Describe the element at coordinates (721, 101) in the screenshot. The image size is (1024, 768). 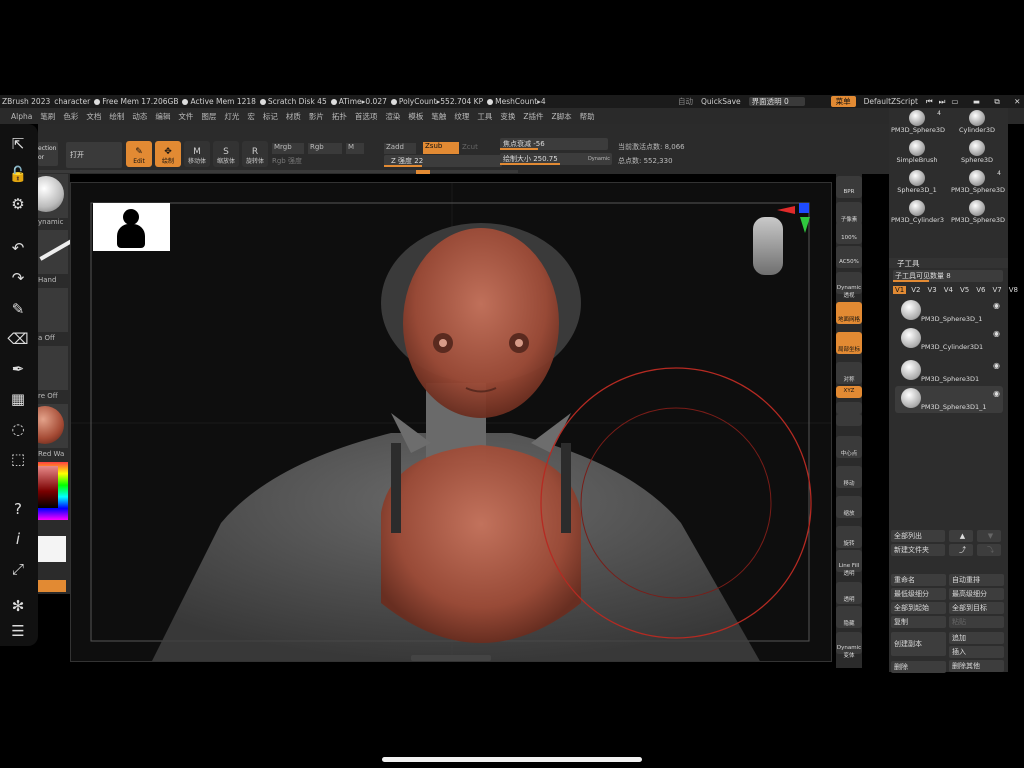
I see `quicksave-button: QuickSave` at that location.